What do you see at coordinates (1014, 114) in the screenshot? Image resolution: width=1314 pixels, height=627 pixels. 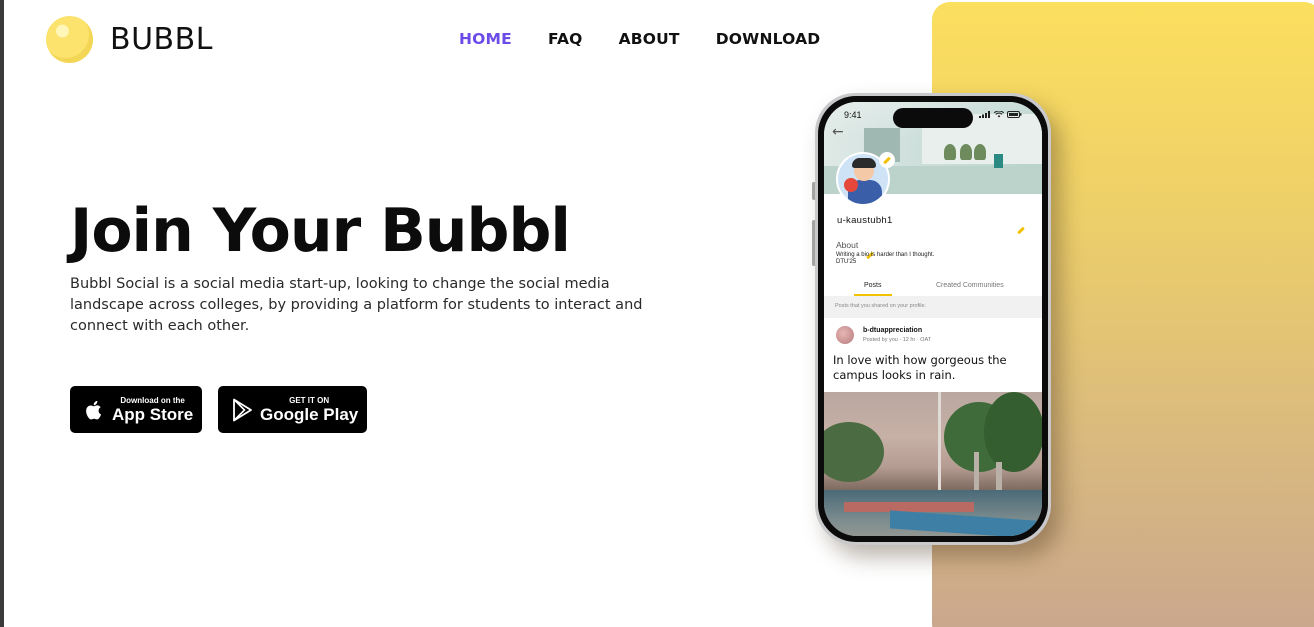 I see `battery-icon` at bounding box center [1014, 114].